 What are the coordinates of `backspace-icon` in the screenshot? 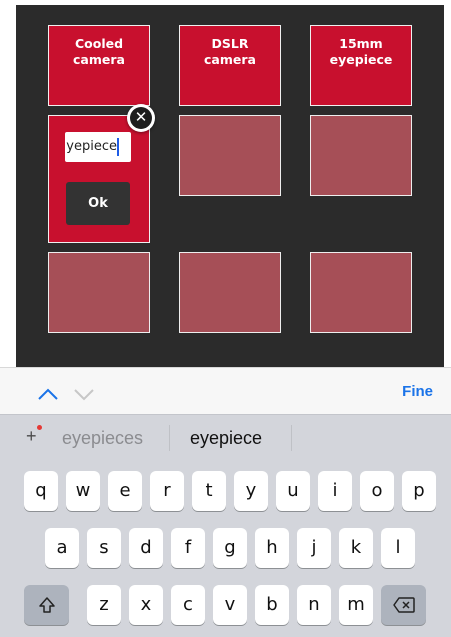 It's located at (403, 605).